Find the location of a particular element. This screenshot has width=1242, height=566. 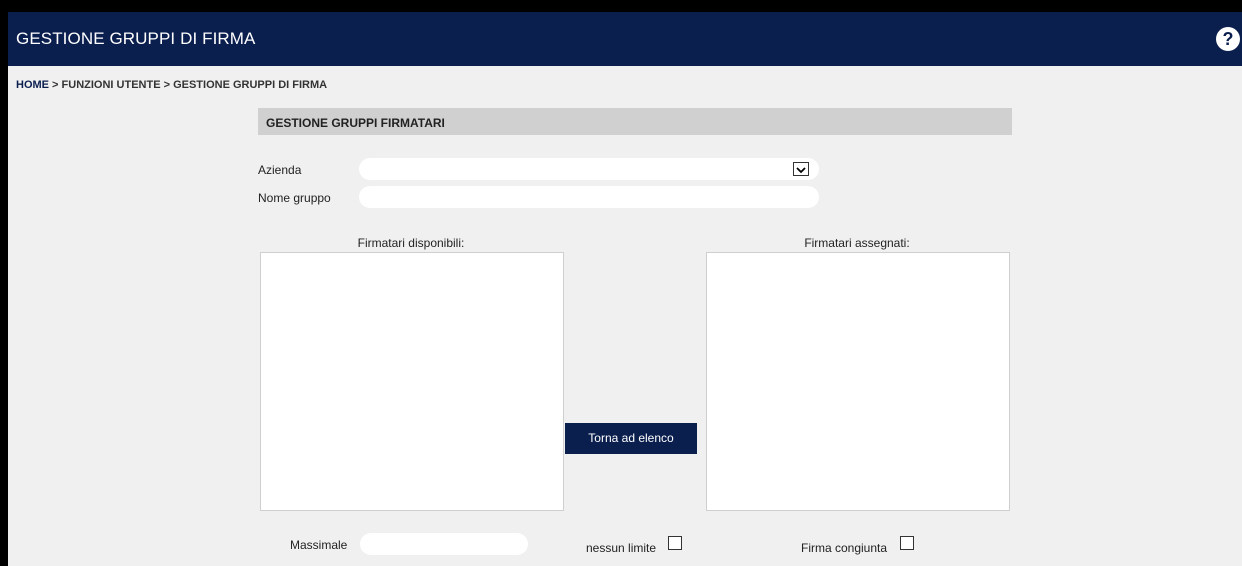

nessun-limite-checkbox is located at coordinates (675, 543).